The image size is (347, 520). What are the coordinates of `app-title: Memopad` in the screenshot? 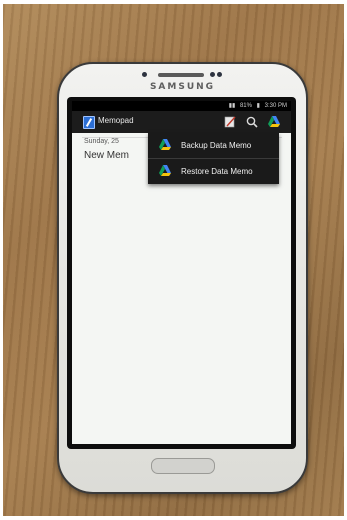 It's located at (116, 120).